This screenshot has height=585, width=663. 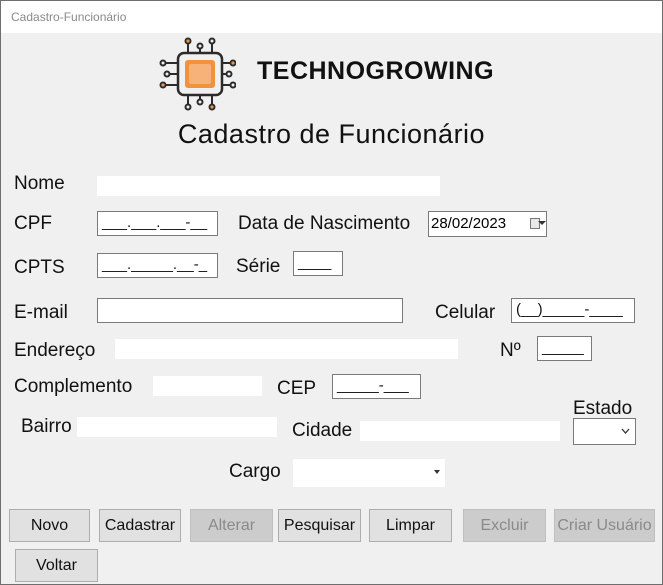 I want to click on nome-input, so click(x=268, y=186).